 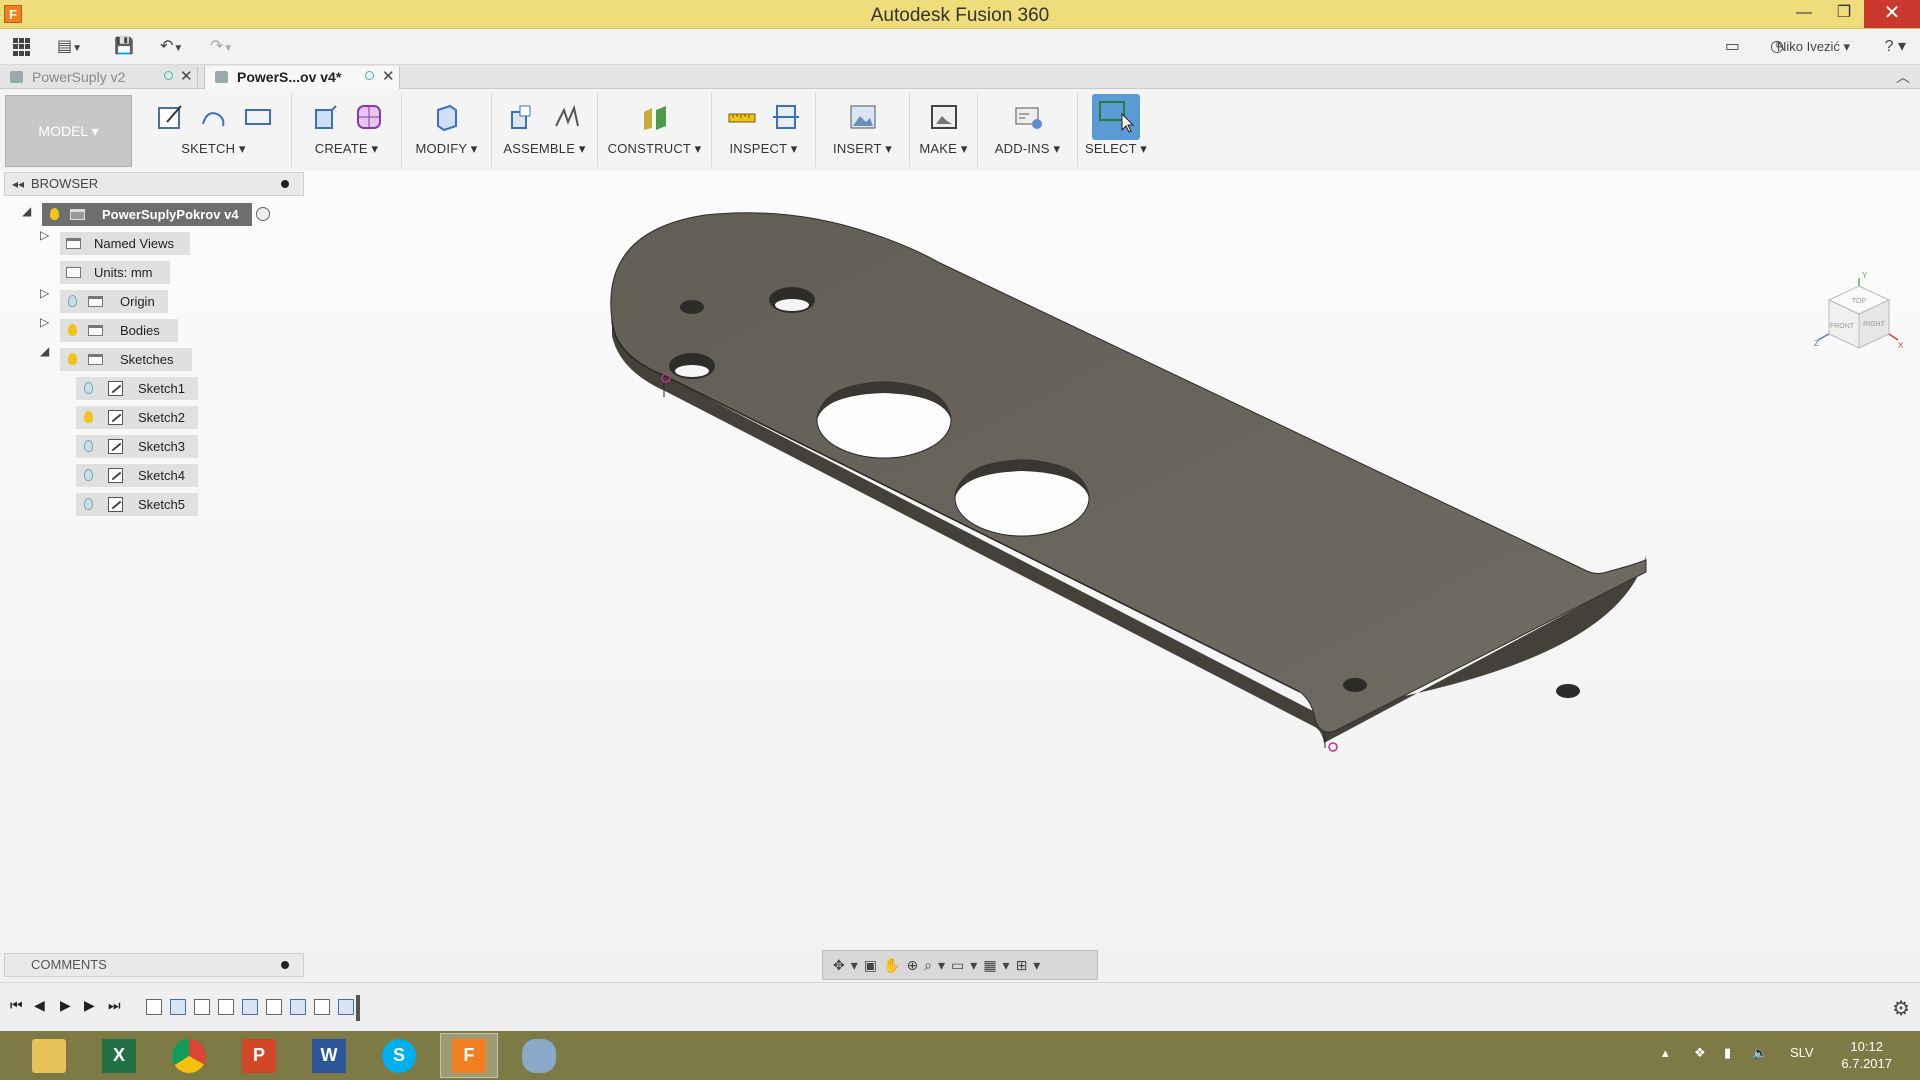 I want to click on user-account-menu: Niko Ivezić ▾, so click(x=1813, y=47).